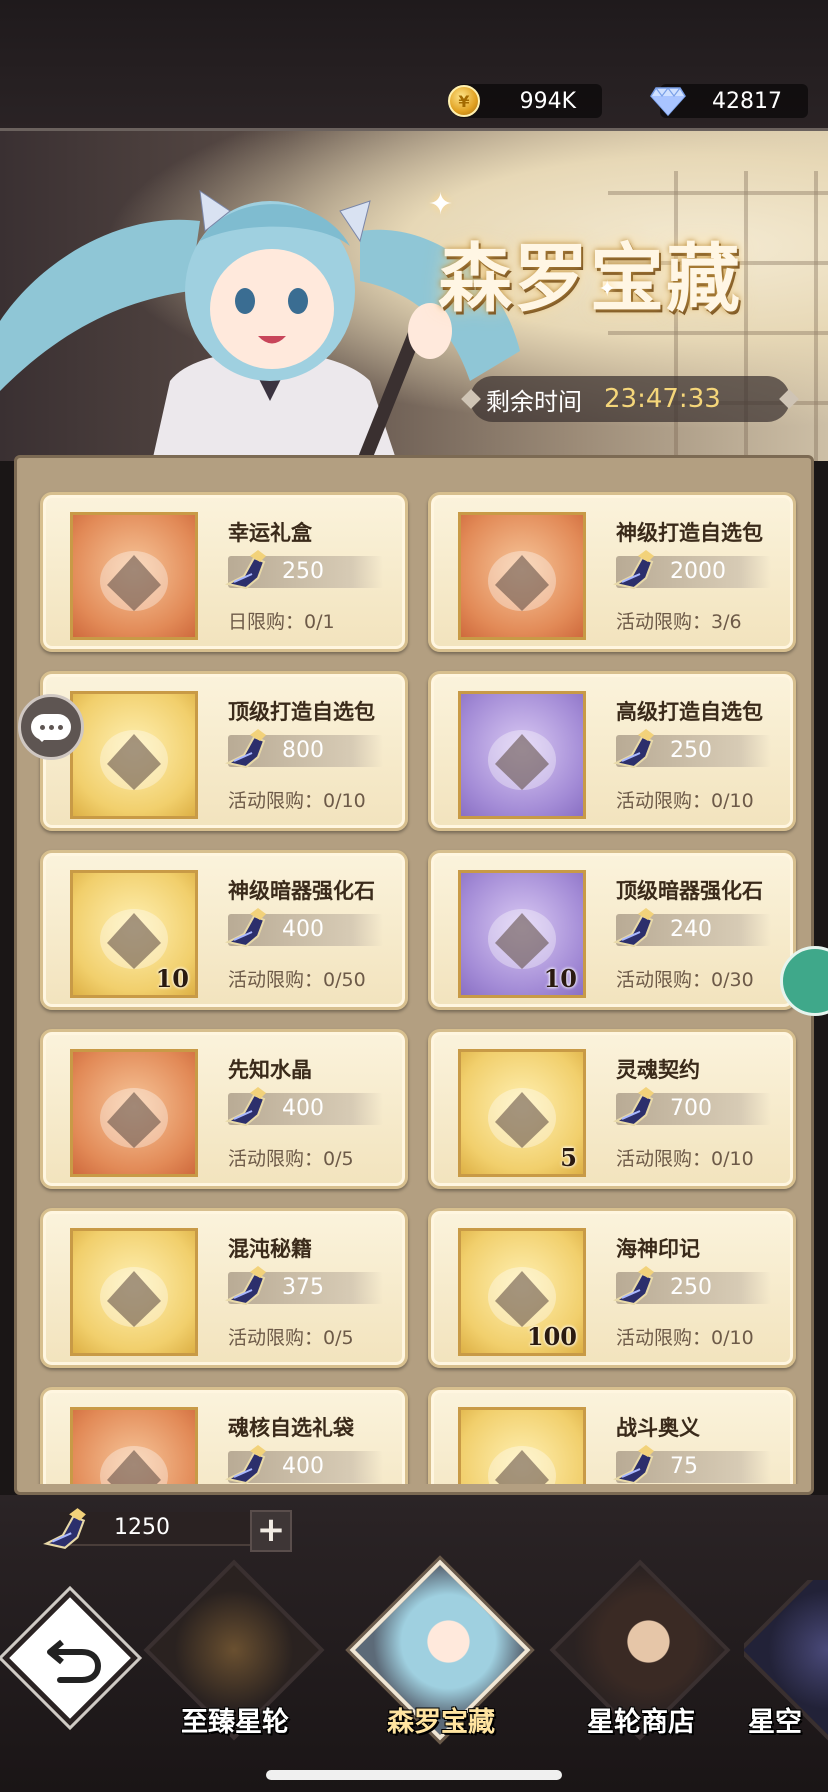  Describe the element at coordinates (612, 1109) in the screenshot. I see `shop-item-card: 5 灵魂契约 700 活动限购：0/10` at that location.